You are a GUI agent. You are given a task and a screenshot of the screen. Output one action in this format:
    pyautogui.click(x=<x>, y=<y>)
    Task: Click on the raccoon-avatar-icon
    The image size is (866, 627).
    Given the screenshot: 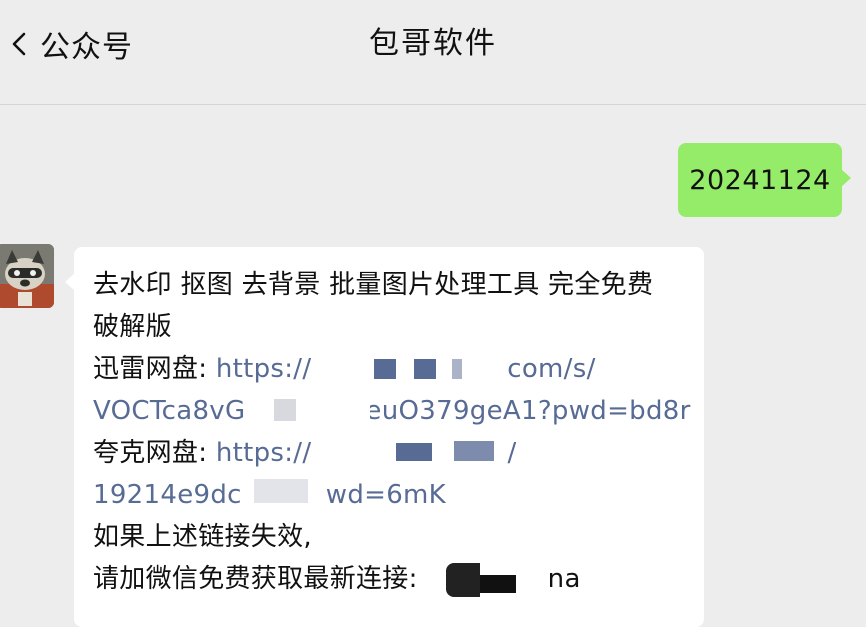 What is the action you would take?
    pyautogui.click(x=27, y=276)
    